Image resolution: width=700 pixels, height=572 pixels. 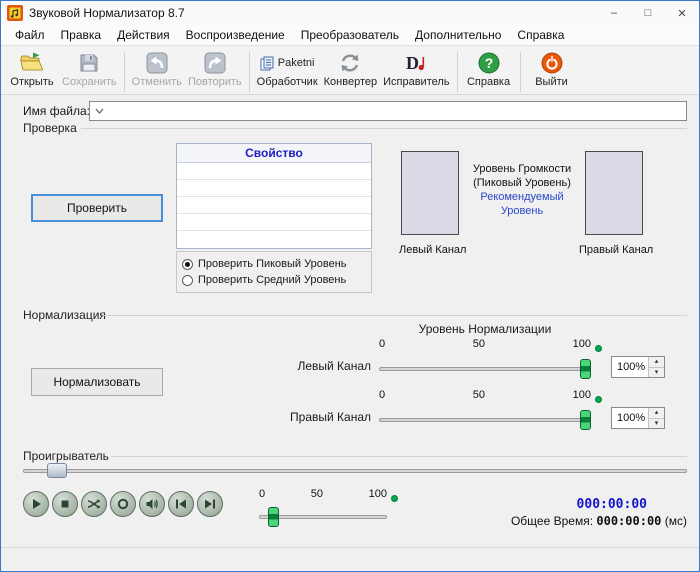 I want to click on right-level-spinbox: 100% ▴ ▾, so click(x=638, y=418).